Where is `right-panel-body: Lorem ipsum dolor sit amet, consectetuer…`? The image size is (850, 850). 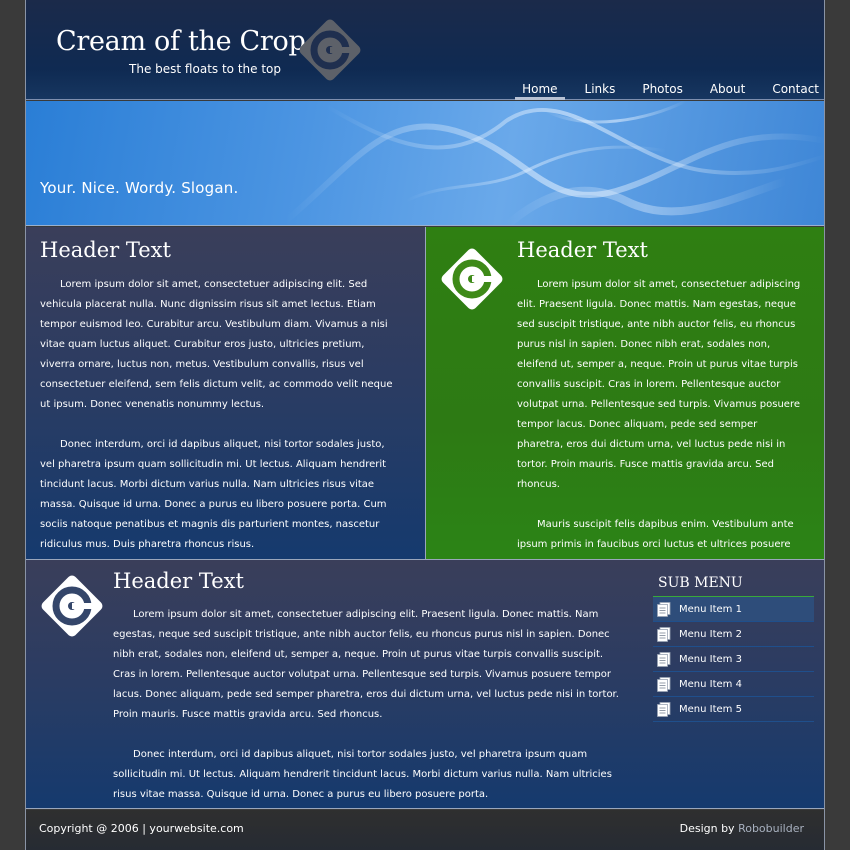 right-panel-body: Lorem ipsum dolor sit amet, consectetuer… is located at coordinates (661, 425).